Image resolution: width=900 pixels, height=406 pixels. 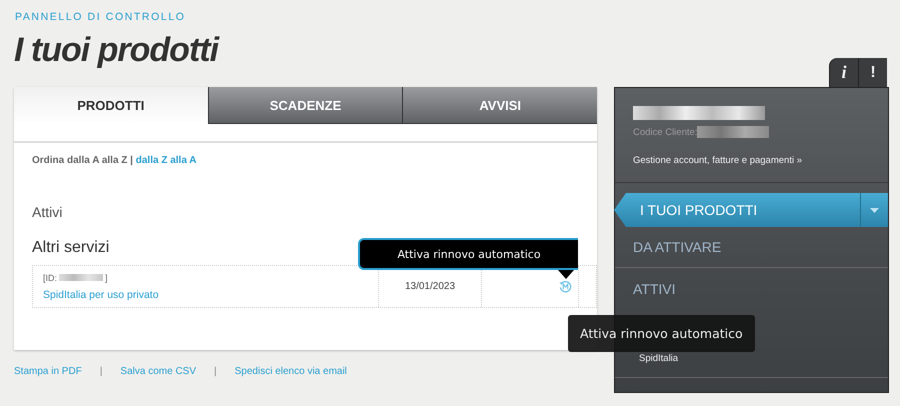 What do you see at coordinates (71, 248) in the screenshot?
I see `group-title: Altri servizi` at bounding box center [71, 248].